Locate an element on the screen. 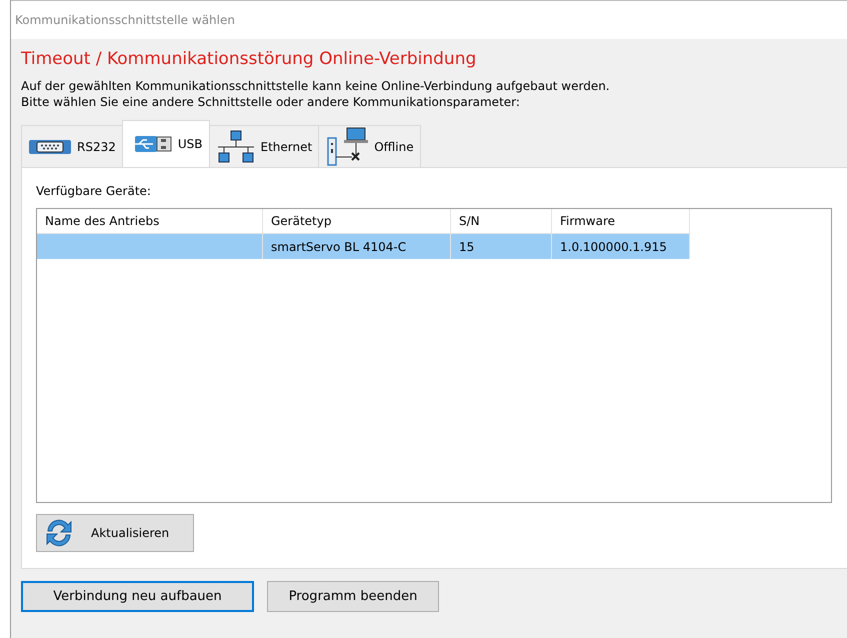  table-cell: 15 is located at coordinates (501, 246).